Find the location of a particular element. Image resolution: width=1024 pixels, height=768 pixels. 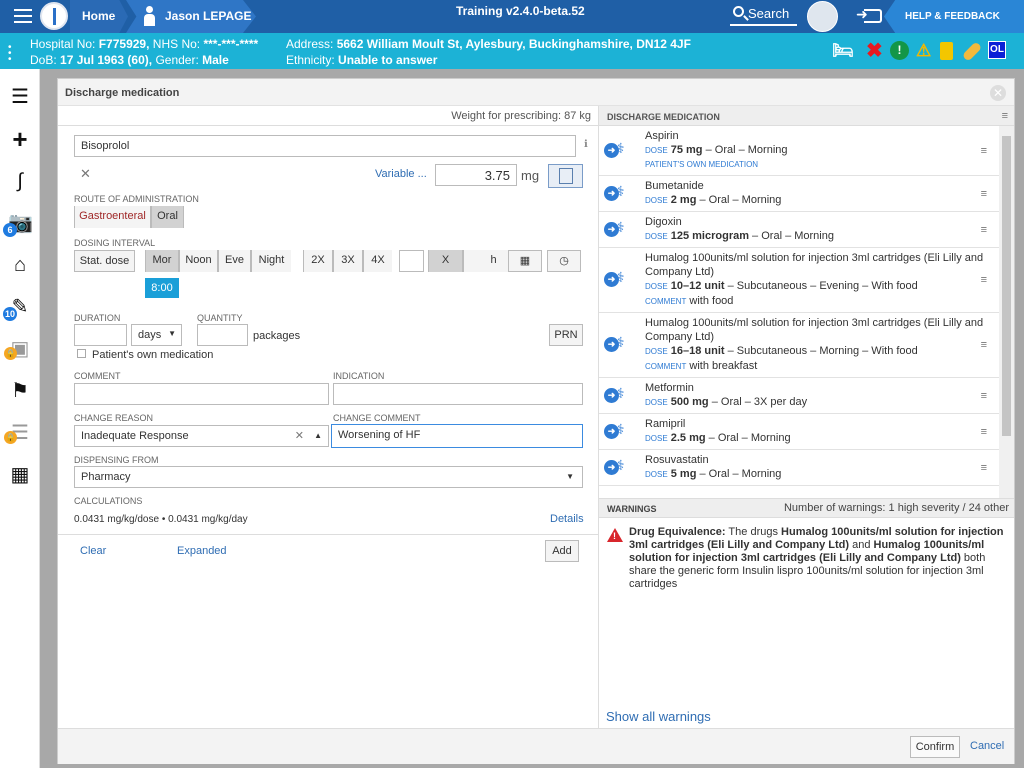

route-gastroenteral: Gastroenteral is located at coordinates (113, 217).